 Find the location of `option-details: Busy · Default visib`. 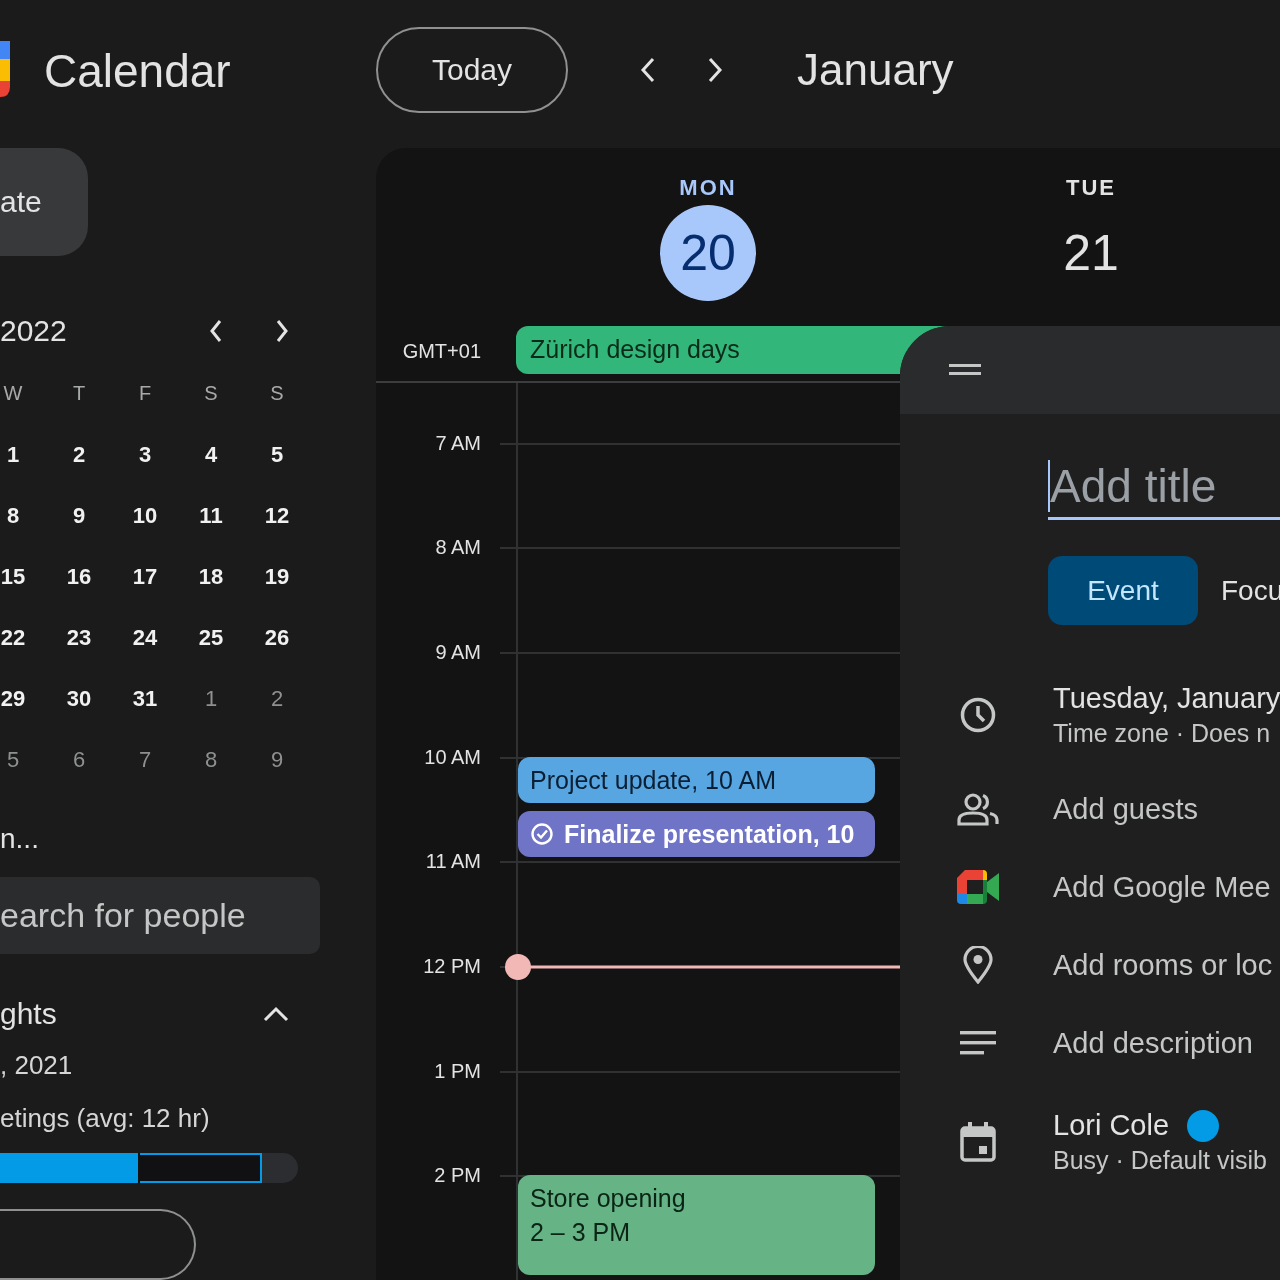

option-details: Busy · Default visib is located at coordinates (1160, 1160).